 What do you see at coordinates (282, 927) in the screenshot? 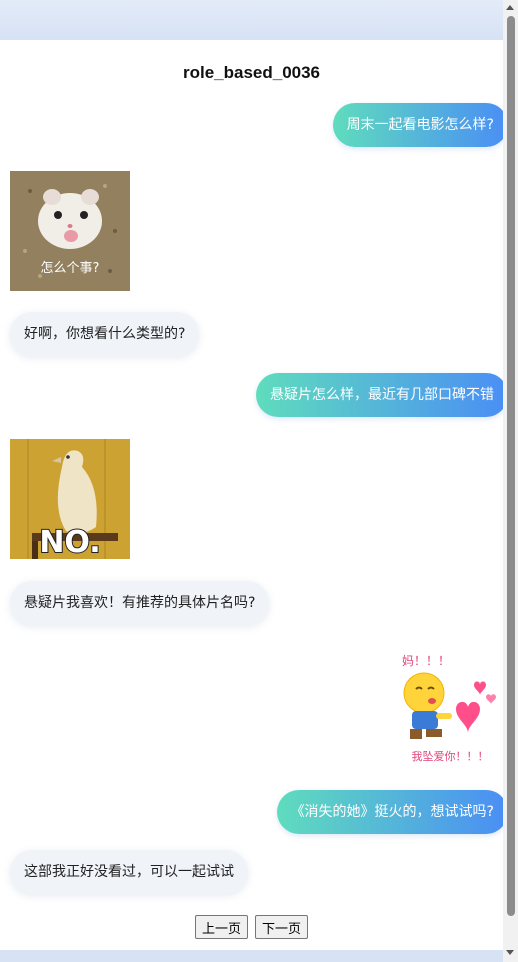
I see `next-page-button: 下一页` at bounding box center [282, 927].